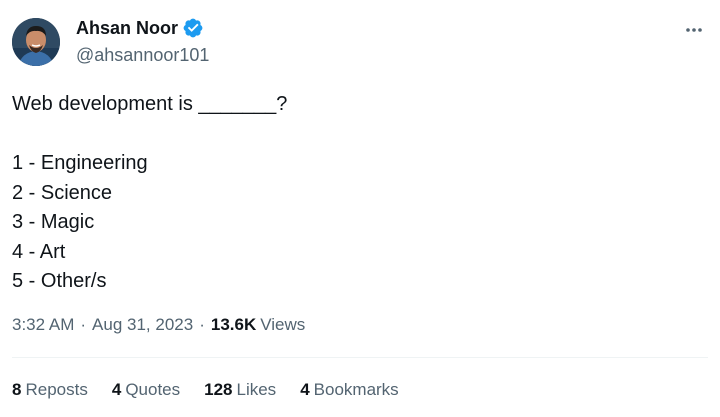 The width and height of the screenshot is (720, 417). I want to click on quotes-count: 4, so click(116, 389).